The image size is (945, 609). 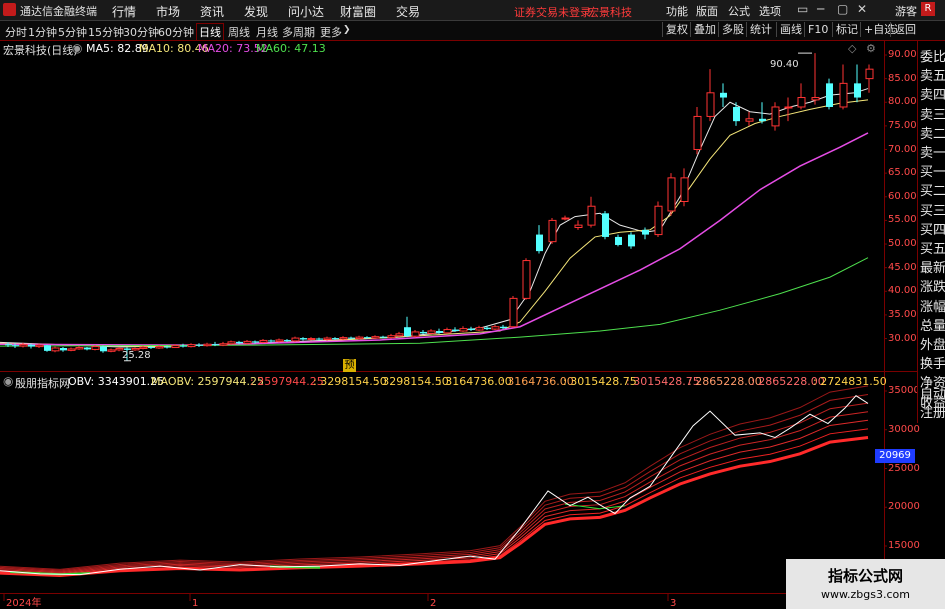 What do you see at coordinates (902, 291) in the screenshot?
I see `price-tick: 40.00` at bounding box center [902, 291].